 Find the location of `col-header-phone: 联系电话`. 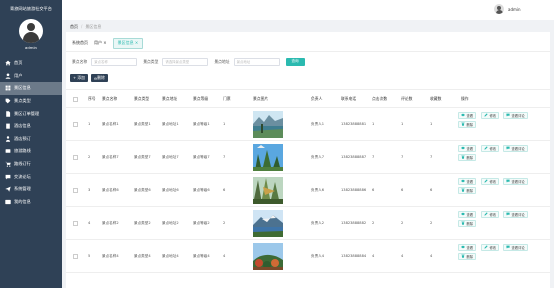

col-header-phone: 联系电话 is located at coordinates (349, 98).